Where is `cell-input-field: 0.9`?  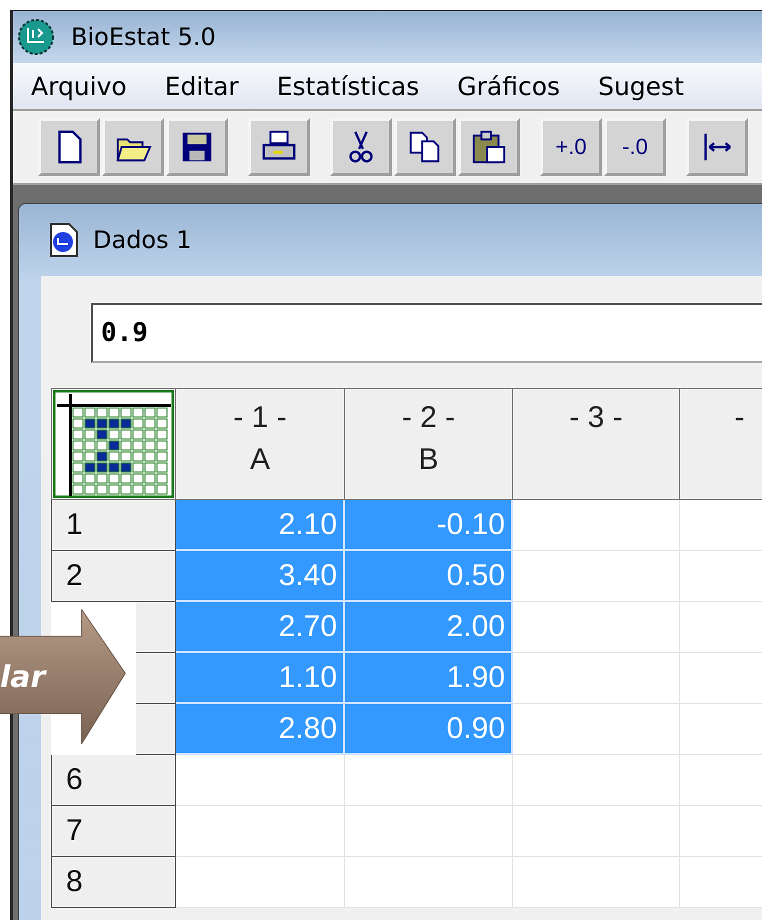
cell-input-field: 0.9 is located at coordinates (426, 333).